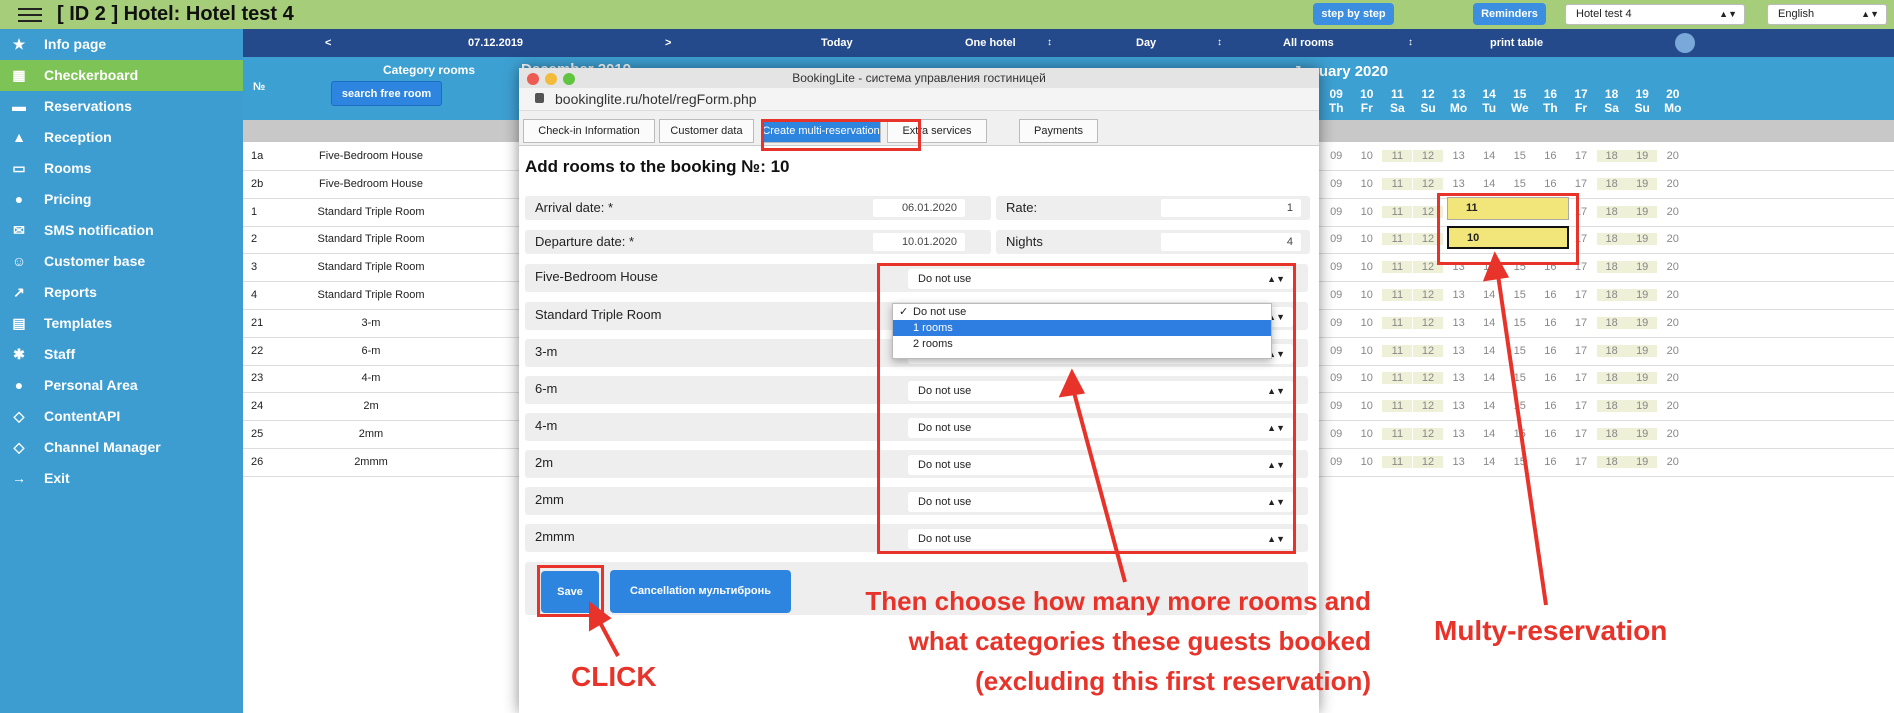 This screenshot has height=713, width=1894. Describe the element at coordinates (614, 676) in the screenshot. I see `click-annotation: CLICK` at that location.